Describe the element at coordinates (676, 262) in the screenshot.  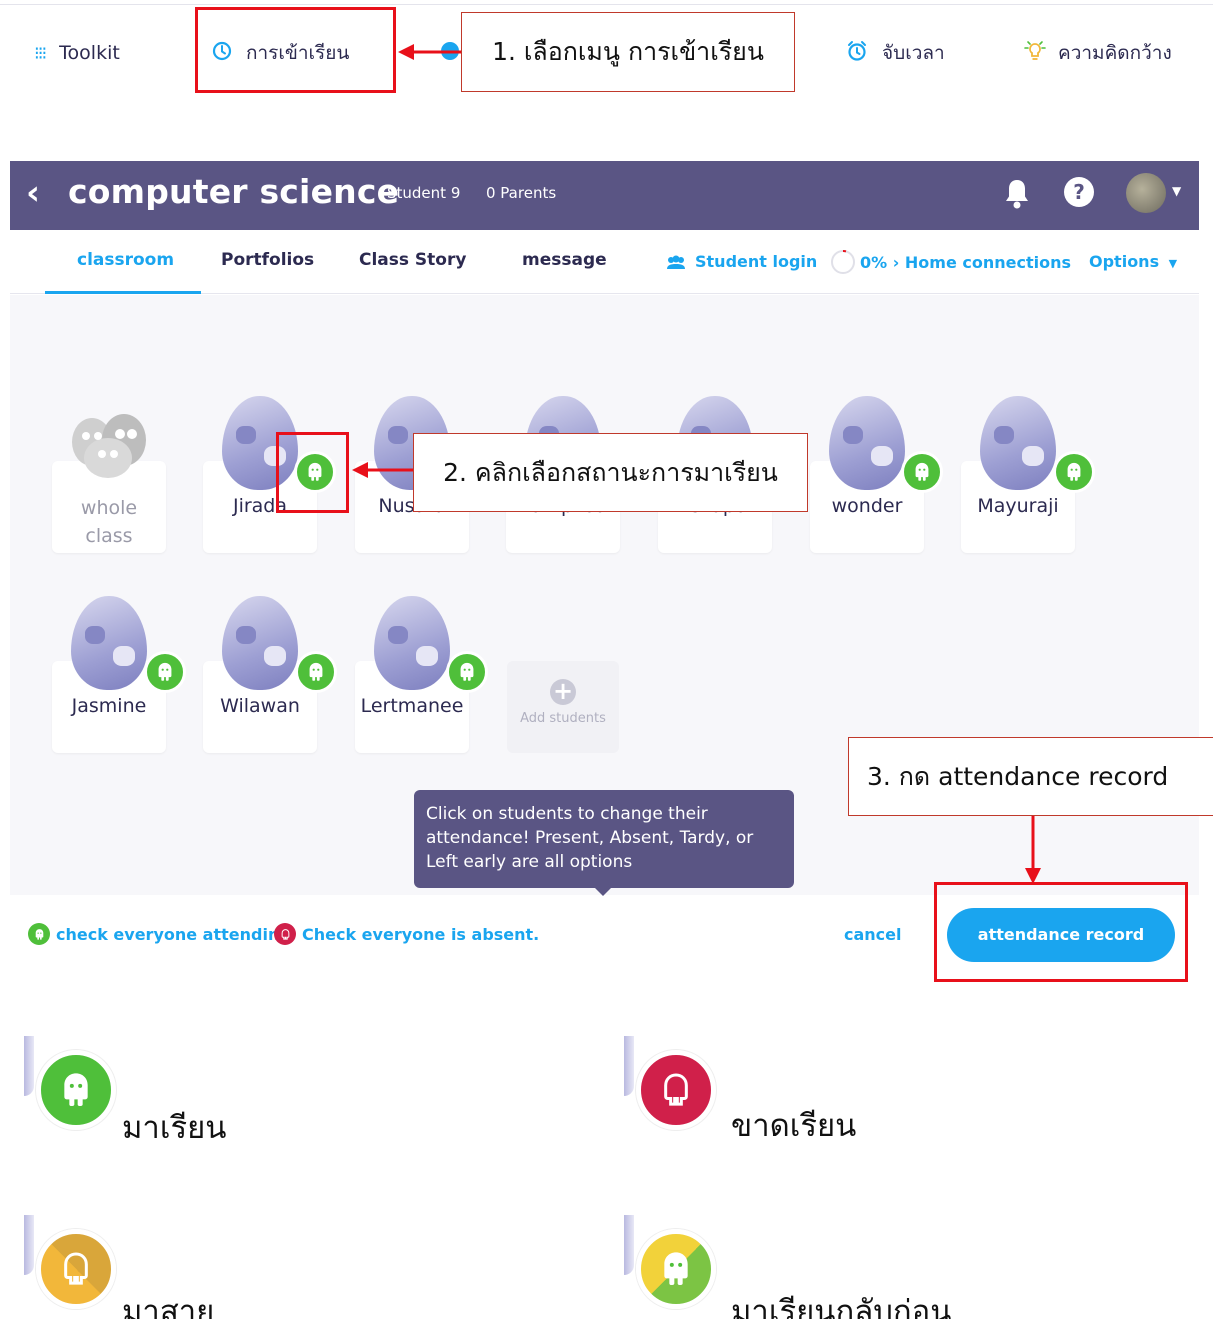
I see `students-group-icon` at that location.